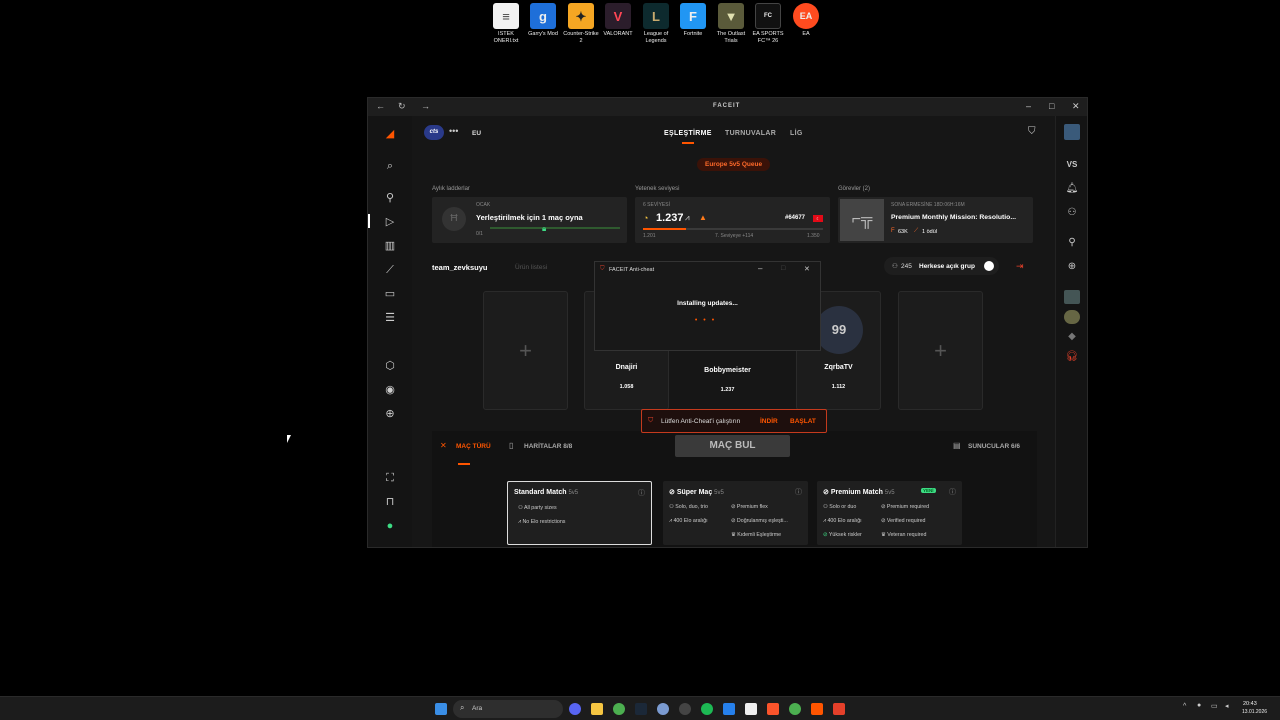 The image size is (1280, 720). What do you see at coordinates (859, 492) in the screenshot?
I see `mode-title: ⊘ Premium Match 5v5` at bounding box center [859, 492].